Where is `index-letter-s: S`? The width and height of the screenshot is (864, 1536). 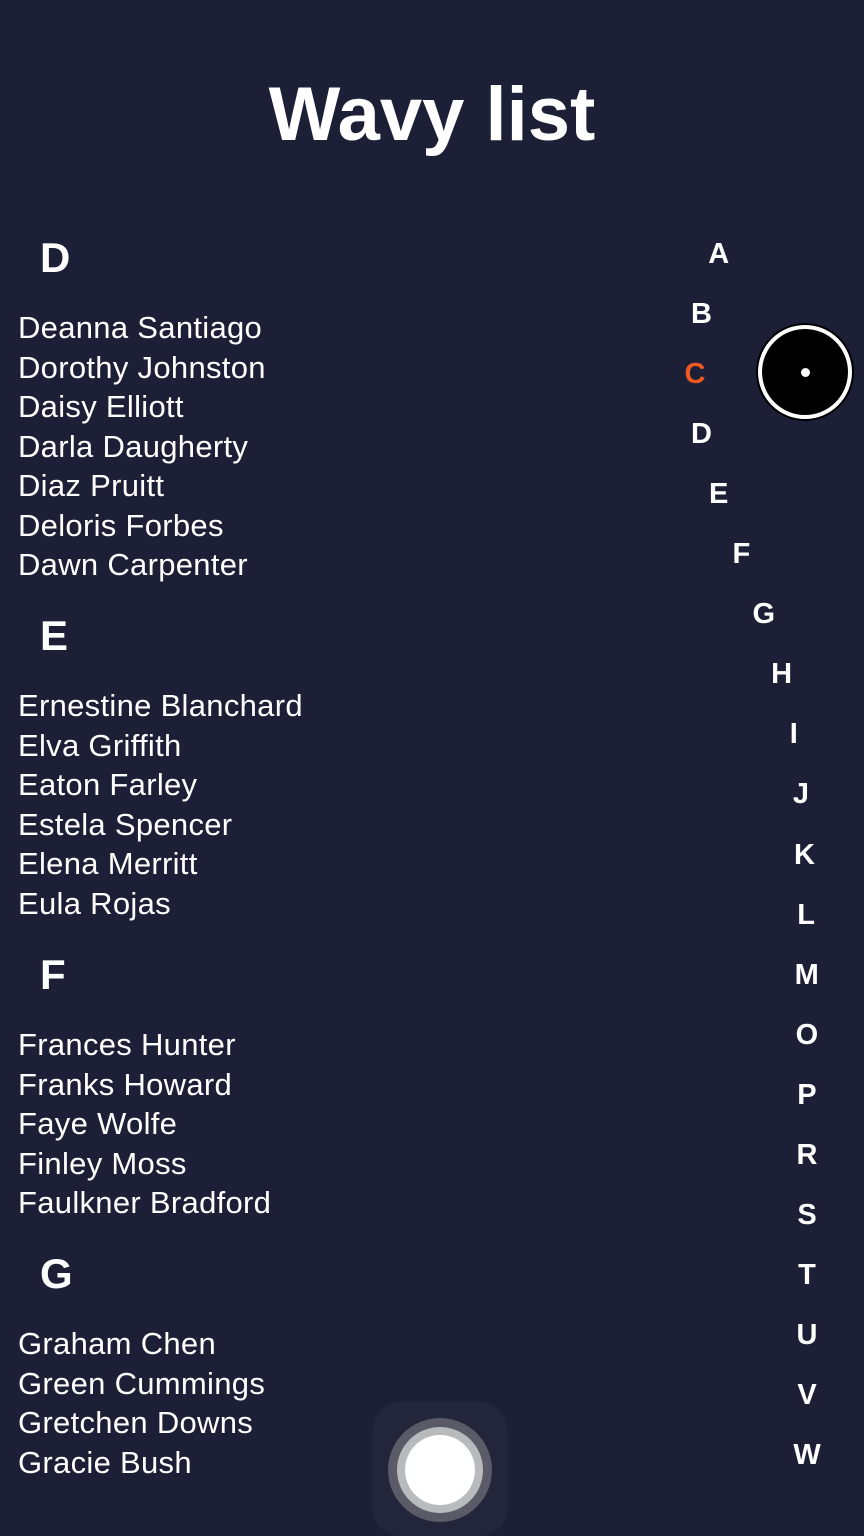 index-letter-s: S is located at coordinates (807, 1215).